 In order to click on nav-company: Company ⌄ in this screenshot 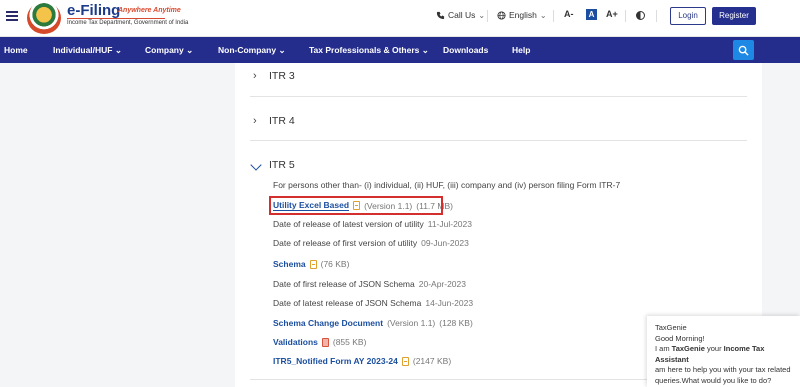, I will do `click(169, 50)`.